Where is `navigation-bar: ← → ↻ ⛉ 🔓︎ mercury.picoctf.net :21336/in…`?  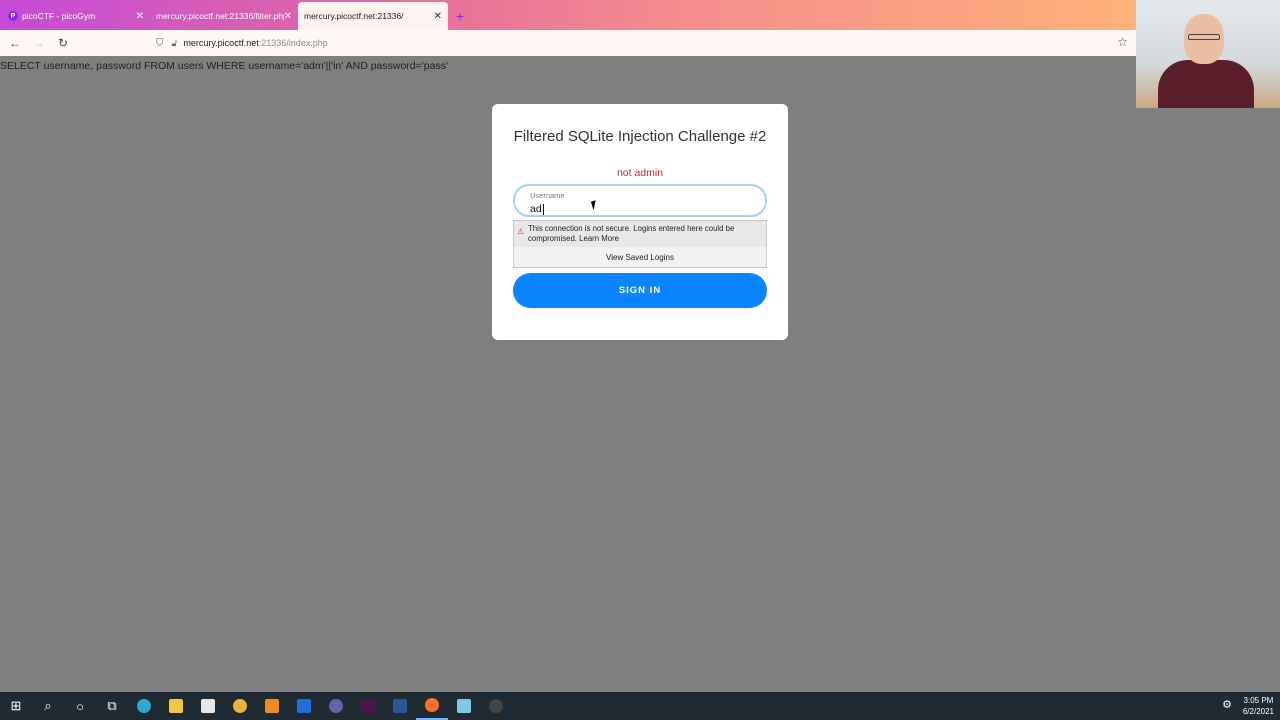
navigation-bar: ← → ↻ ⛉ 🔓︎ mercury.picoctf.net :21336/in… is located at coordinates (568, 43).